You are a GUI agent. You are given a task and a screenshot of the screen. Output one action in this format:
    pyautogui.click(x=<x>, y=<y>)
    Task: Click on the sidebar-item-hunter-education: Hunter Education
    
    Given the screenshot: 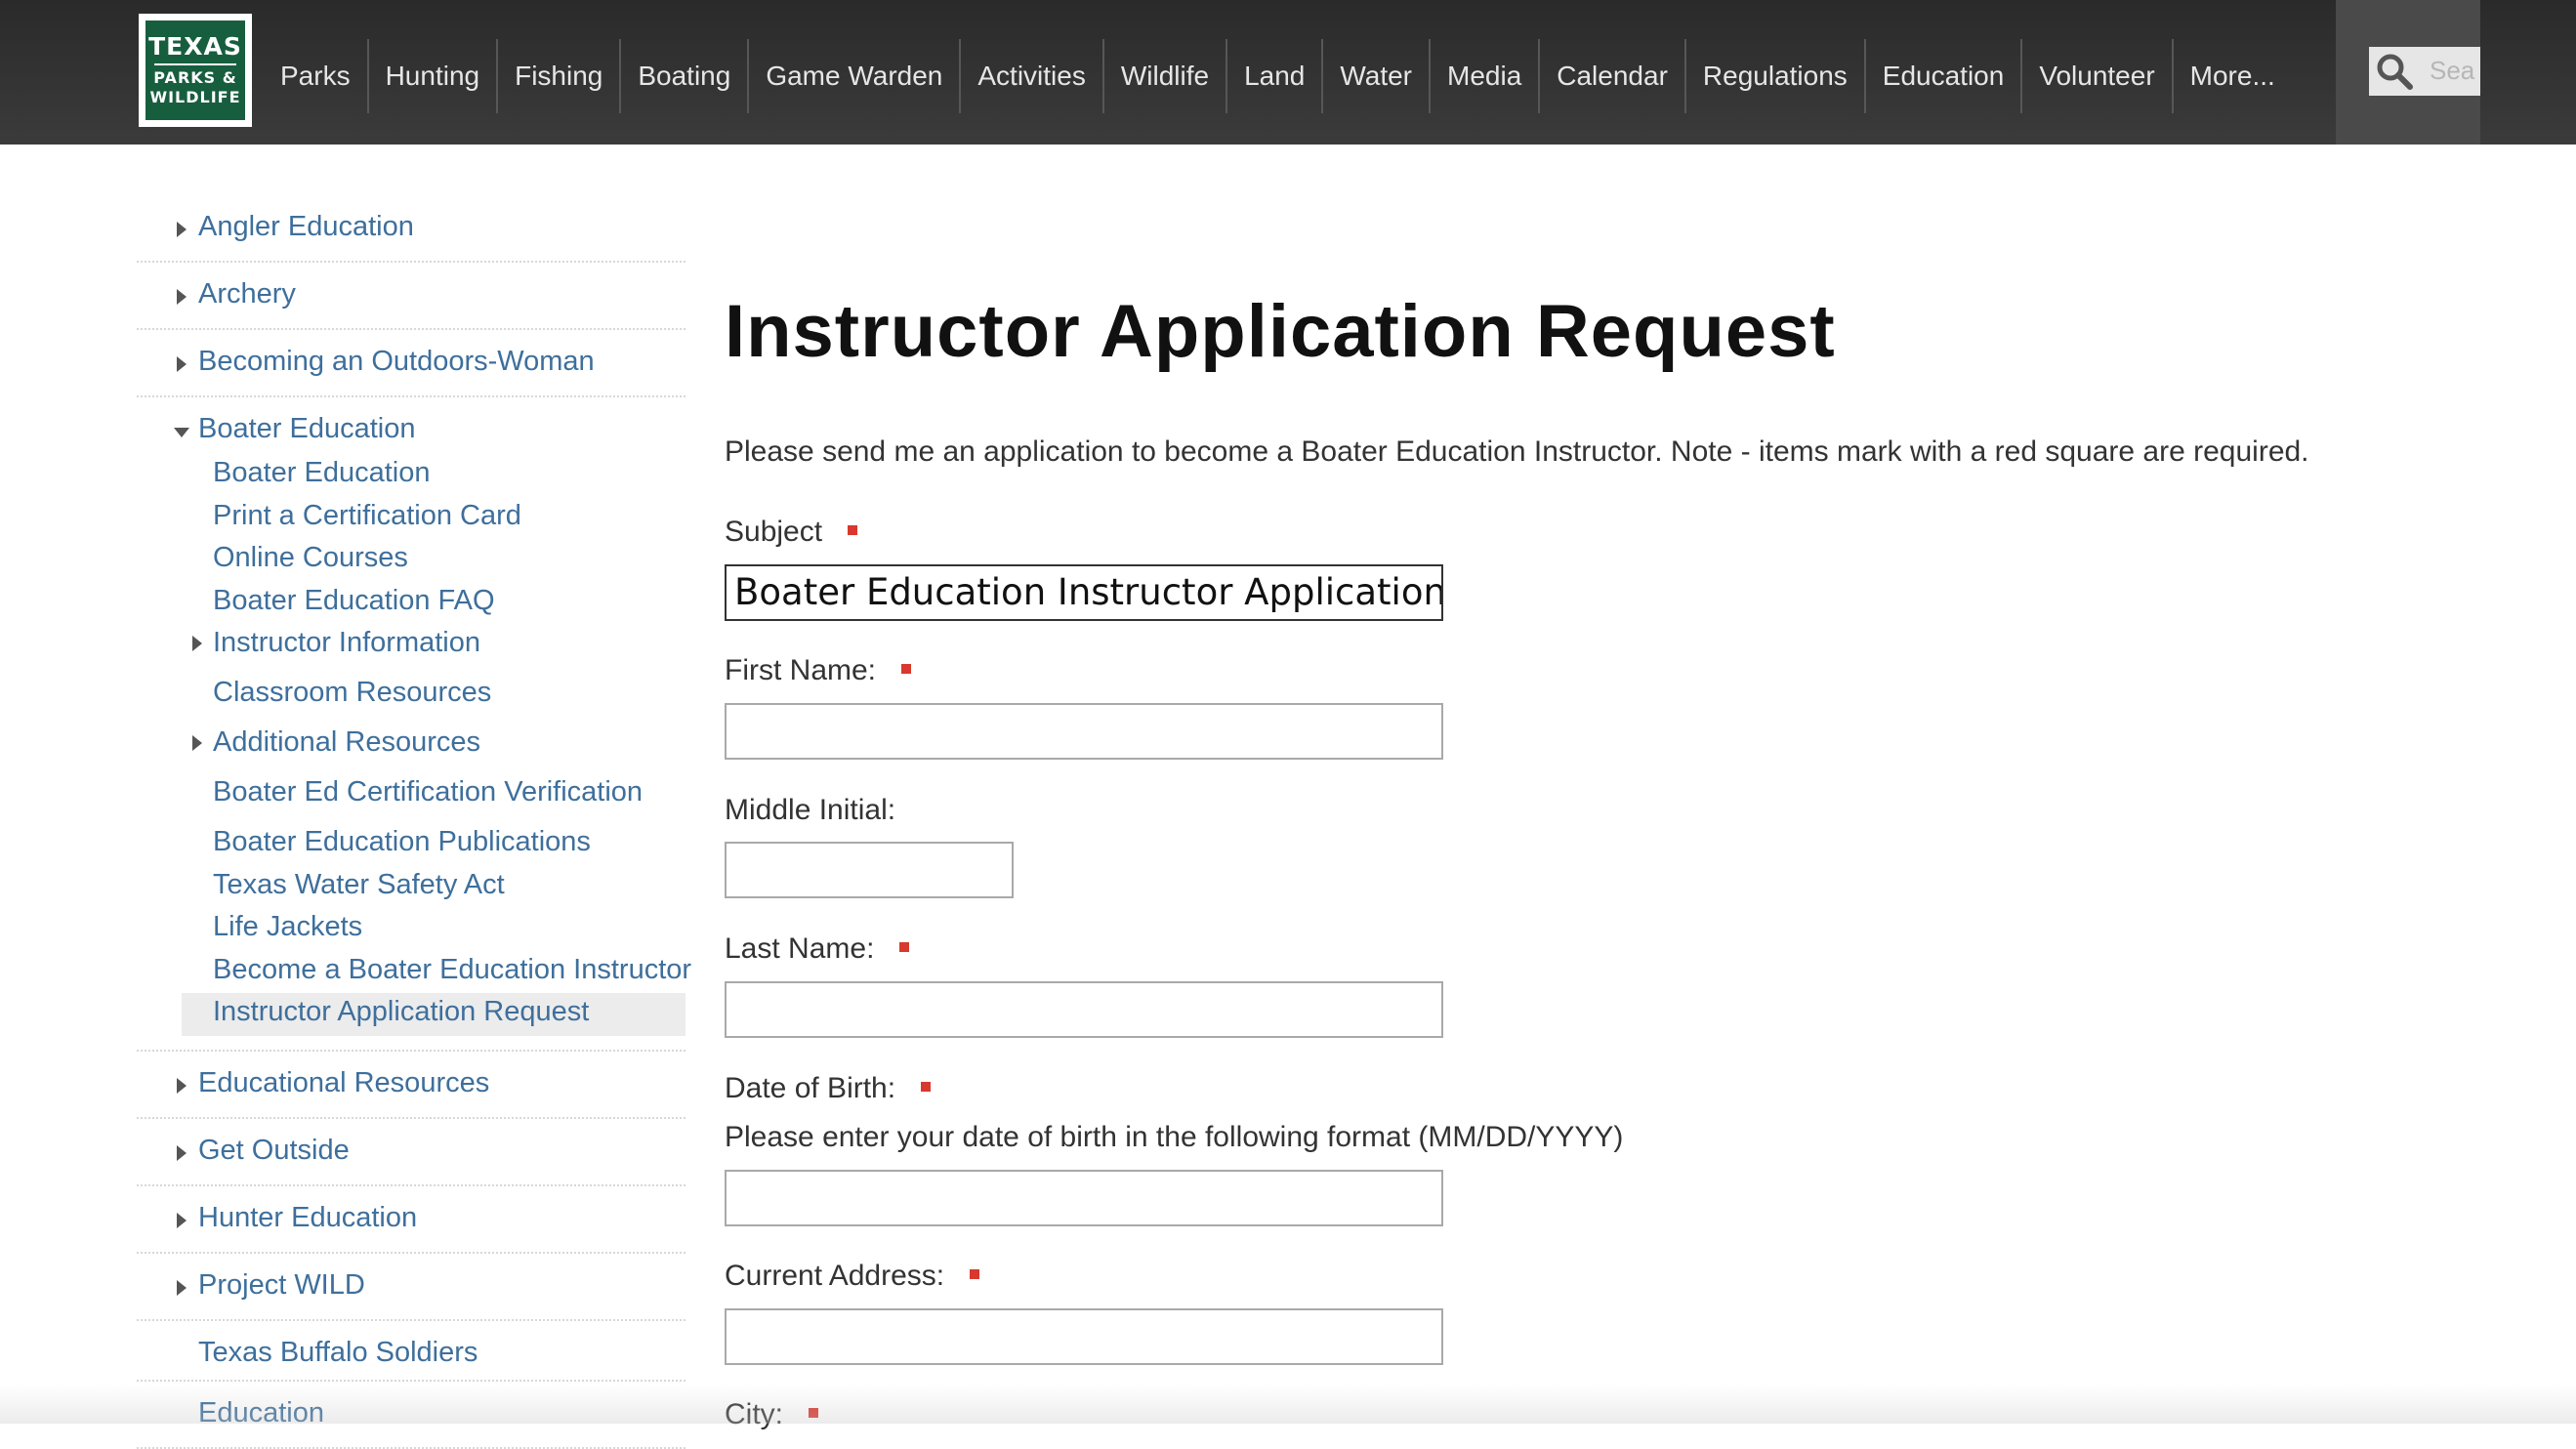 What is the action you would take?
    pyautogui.click(x=411, y=1220)
    